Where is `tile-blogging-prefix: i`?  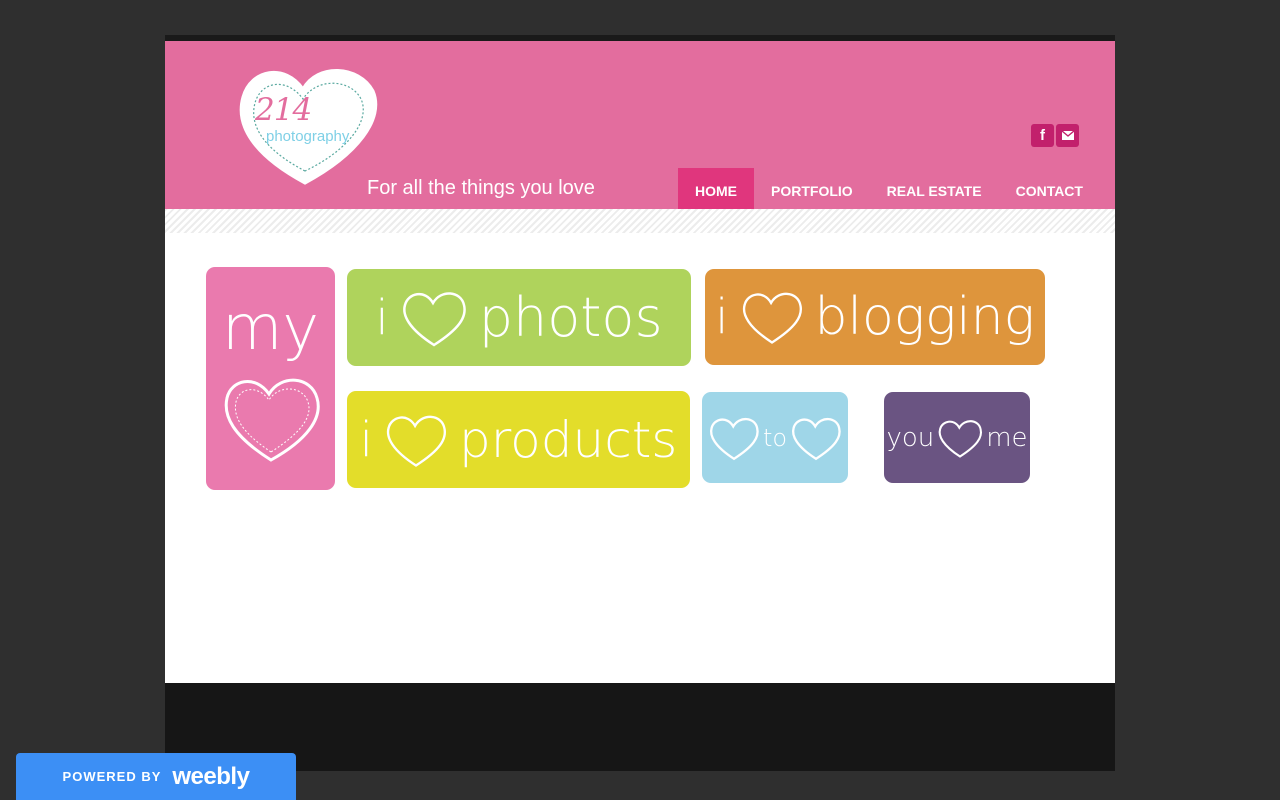 tile-blogging-prefix: i is located at coordinates (722, 317).